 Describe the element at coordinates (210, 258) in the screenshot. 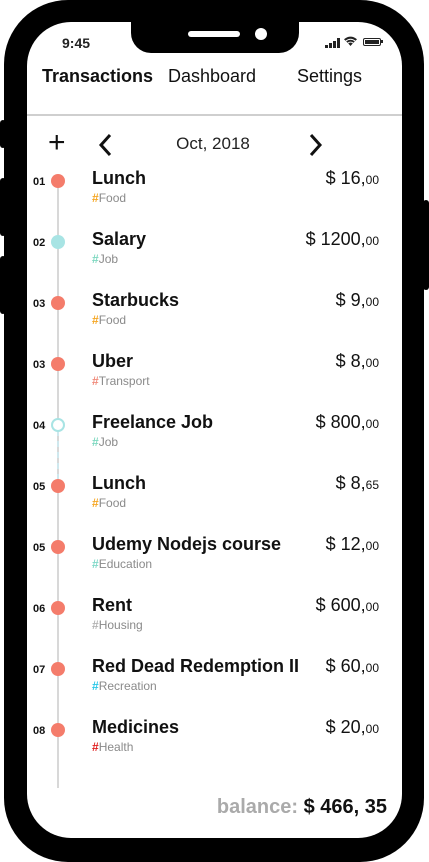

I see `transaction-row: 02 Salary #Job $ 1200,00` at that location.